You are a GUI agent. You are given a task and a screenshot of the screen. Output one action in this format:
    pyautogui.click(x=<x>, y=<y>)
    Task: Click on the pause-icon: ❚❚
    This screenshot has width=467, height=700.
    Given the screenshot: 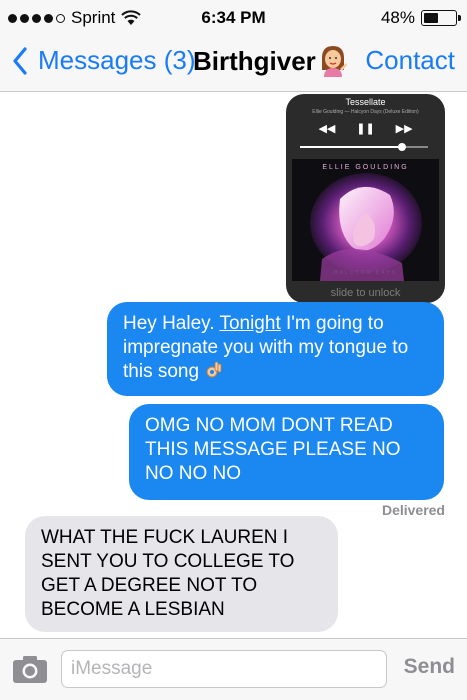 What is the action you would take?
    pyautogui.click(x=365, y=129)
    